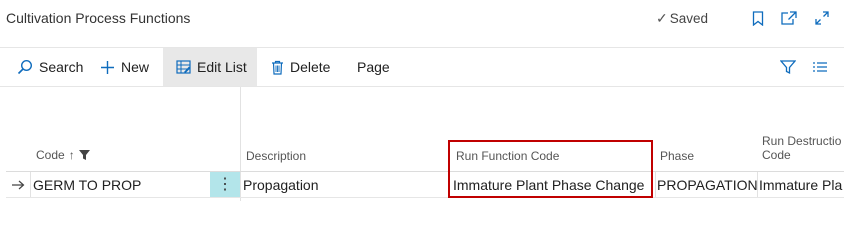  I want to click on row-actions-button: ⋮, so click(225, 184).